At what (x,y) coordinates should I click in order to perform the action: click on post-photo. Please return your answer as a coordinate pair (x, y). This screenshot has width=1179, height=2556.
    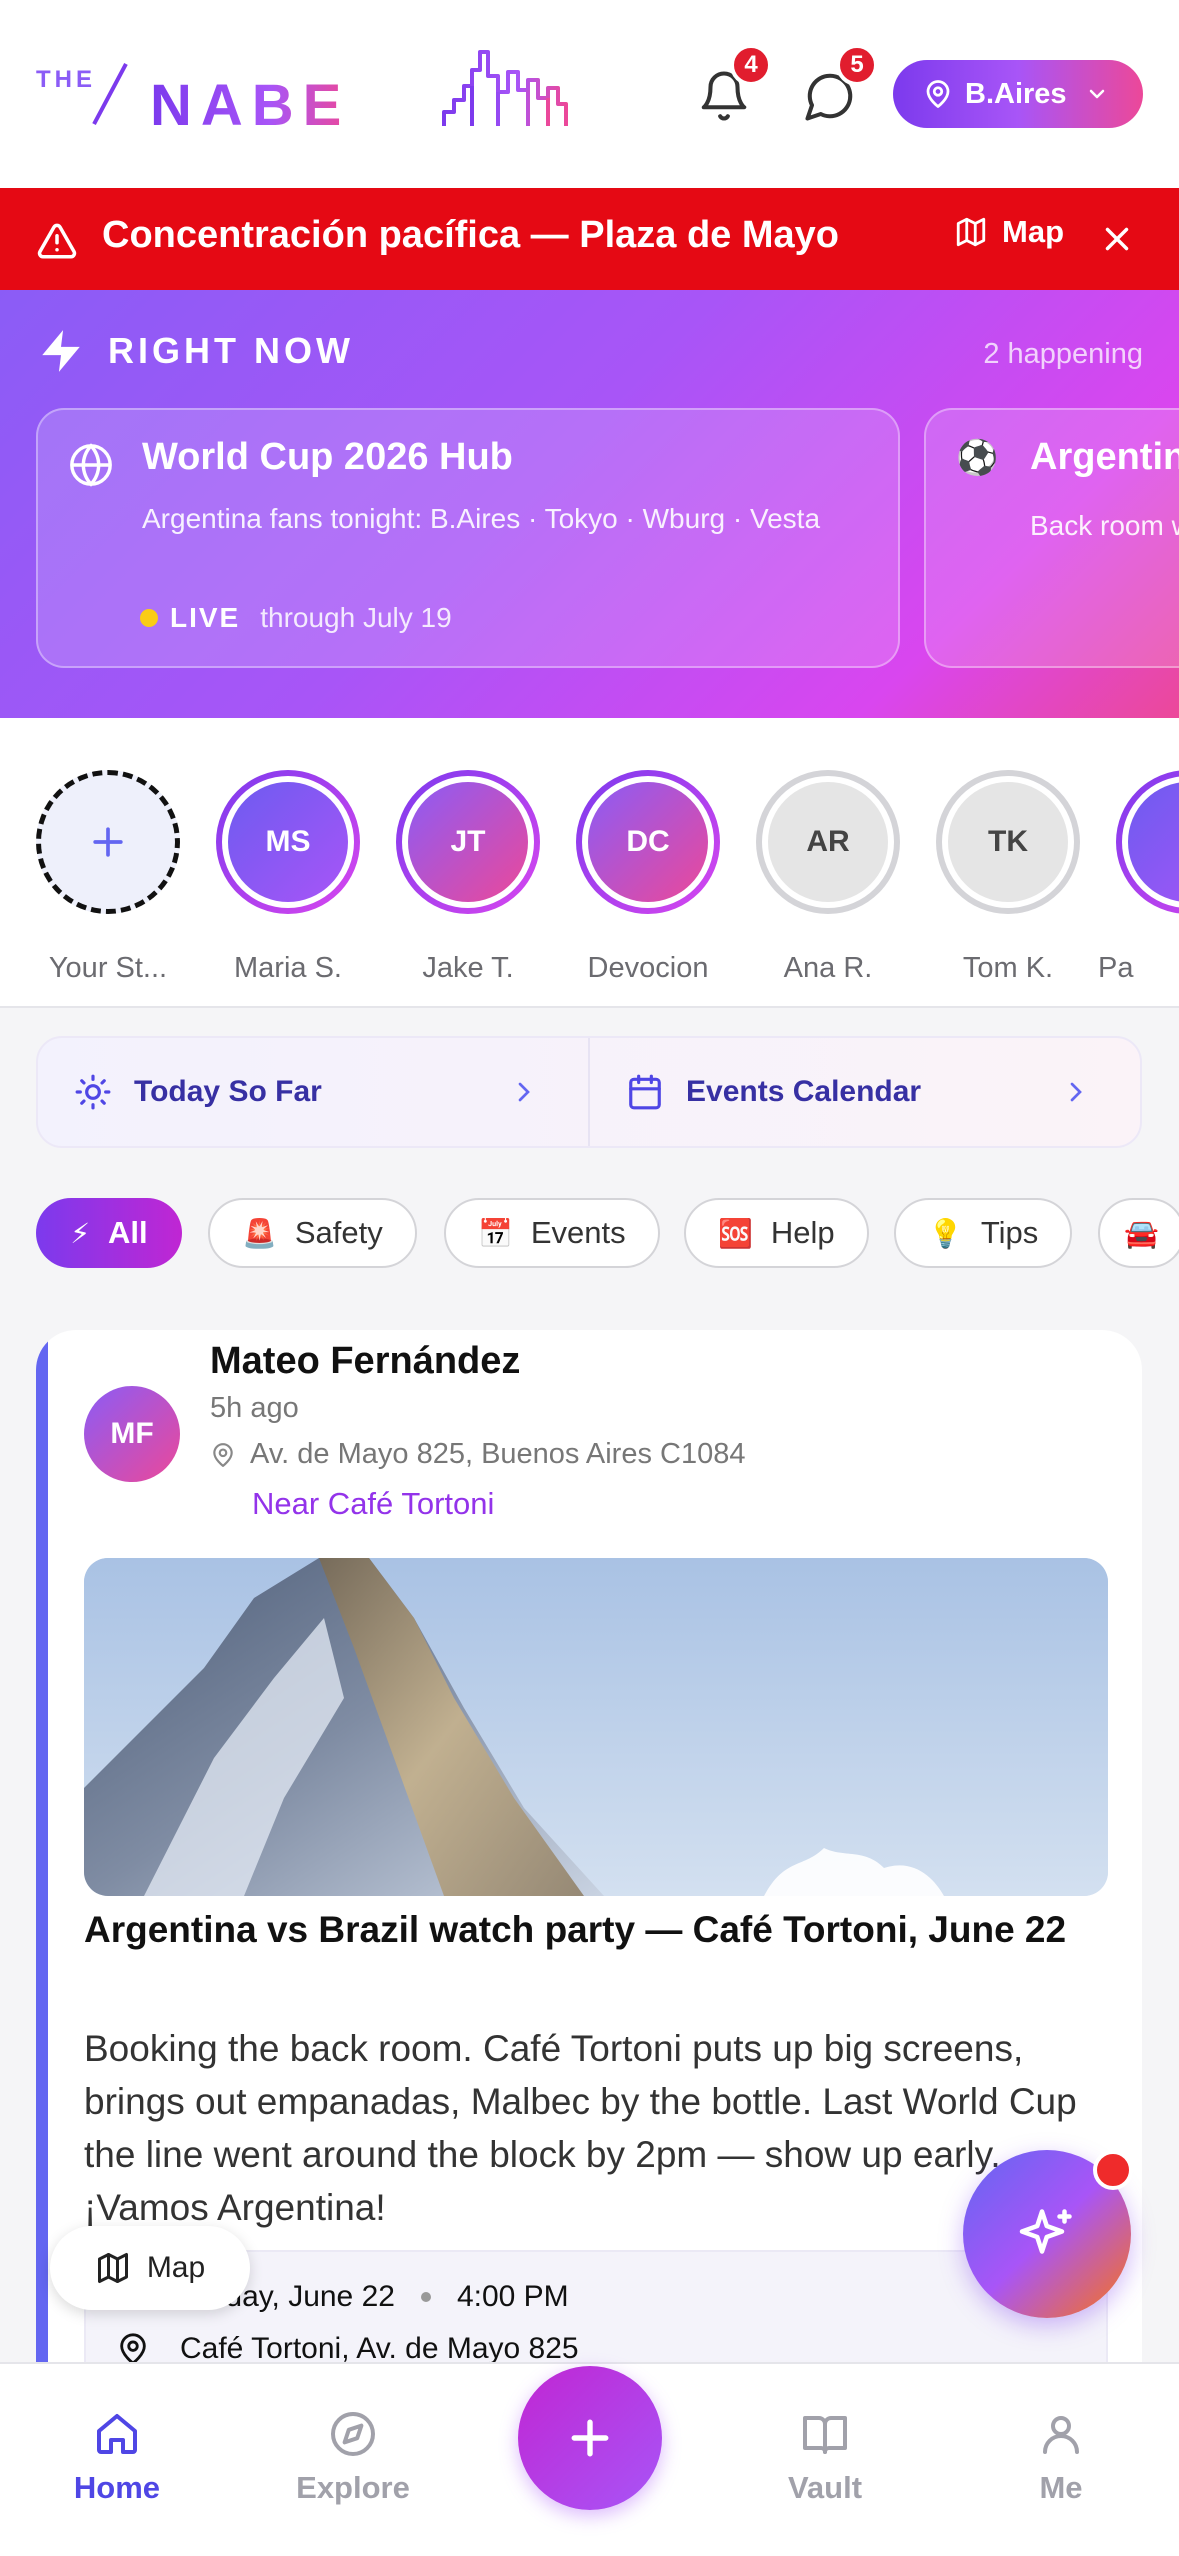
    Looking at the image, I should click on (596, 1727).